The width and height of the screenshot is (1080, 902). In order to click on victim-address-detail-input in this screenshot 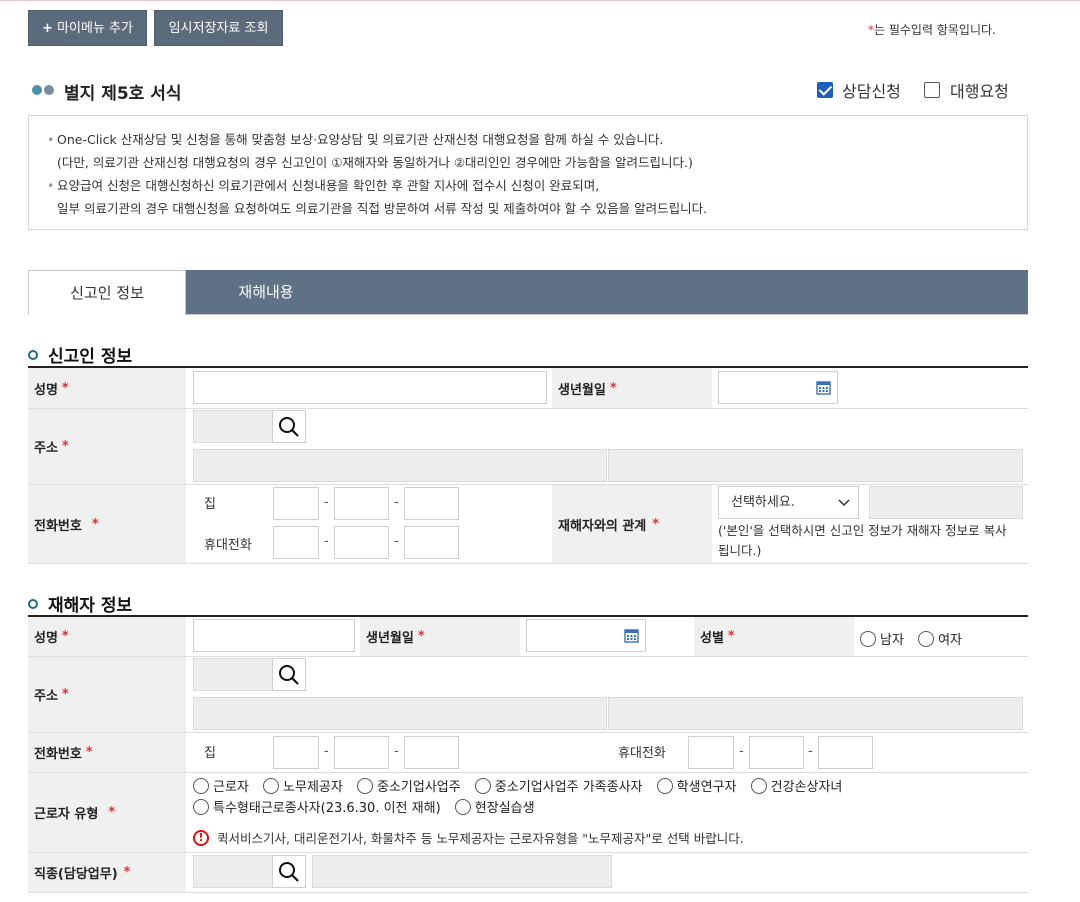, I will do `click(815, 713)`.